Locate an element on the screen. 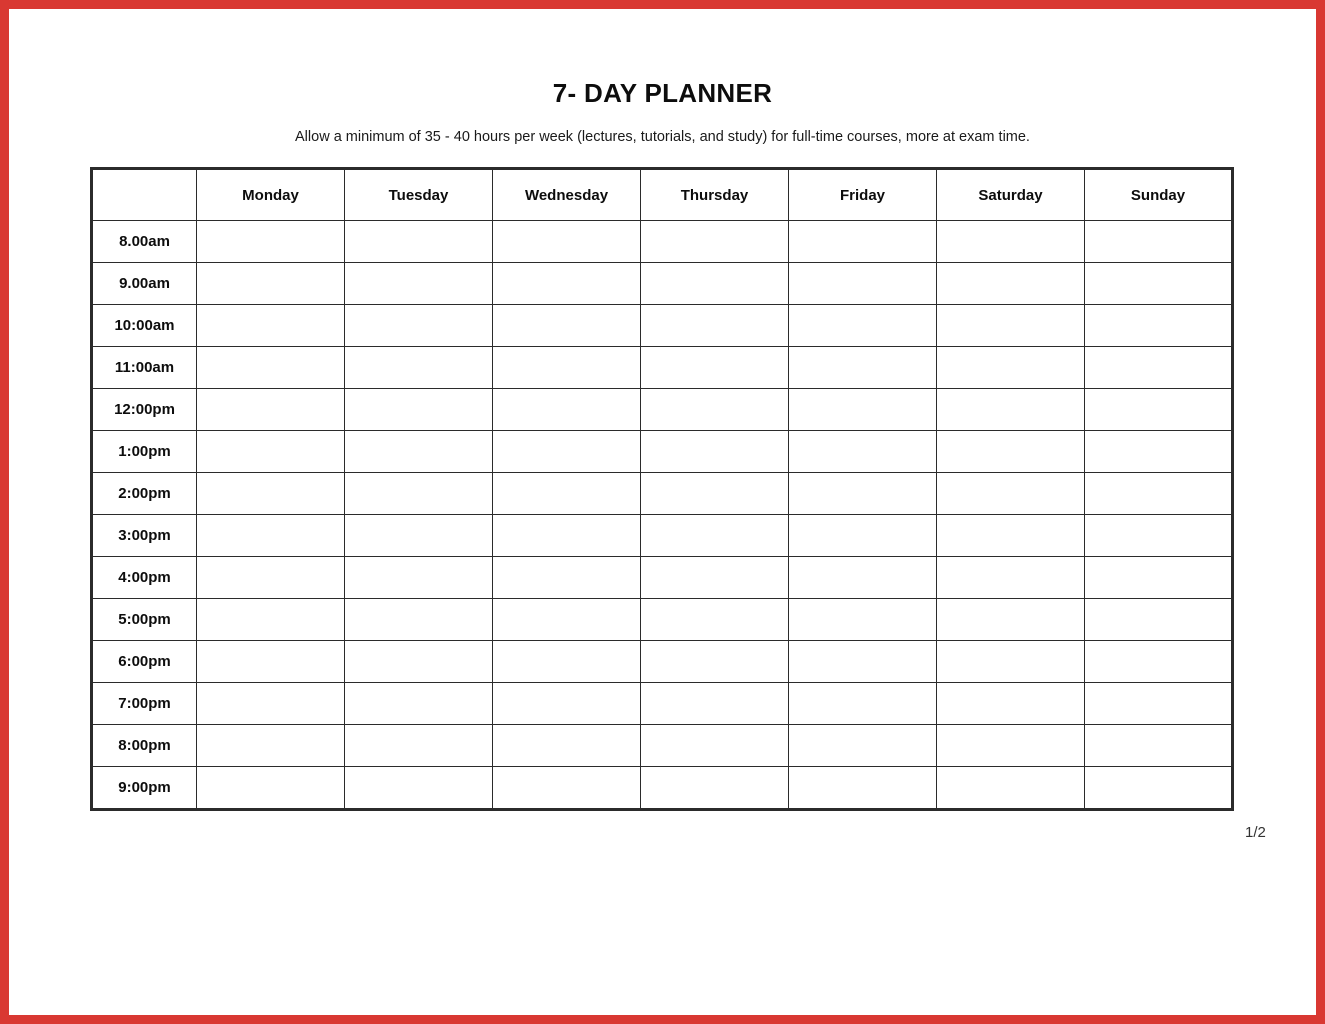 This screenshot has width=1325, height=1024. table-row: 2:00pm is located at coordinates (662, 493).